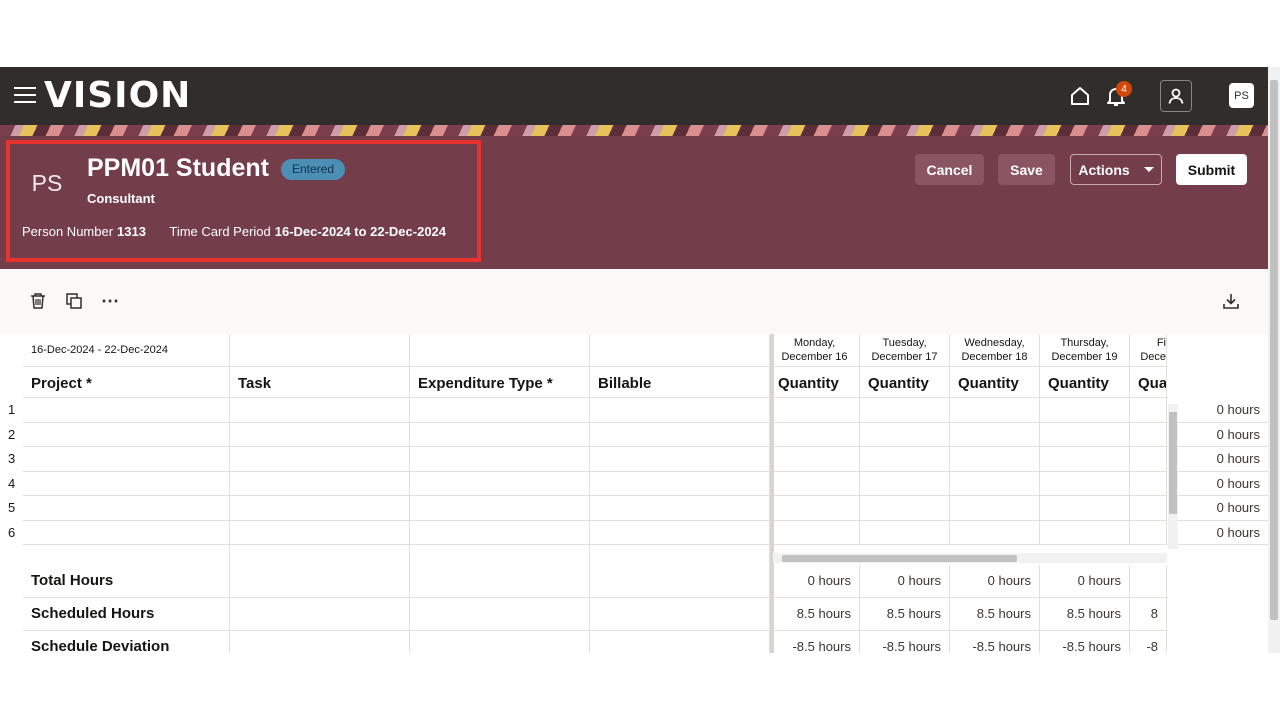 The image size is (1280, 720). I want to click on menu-icon, so click(25, 96).